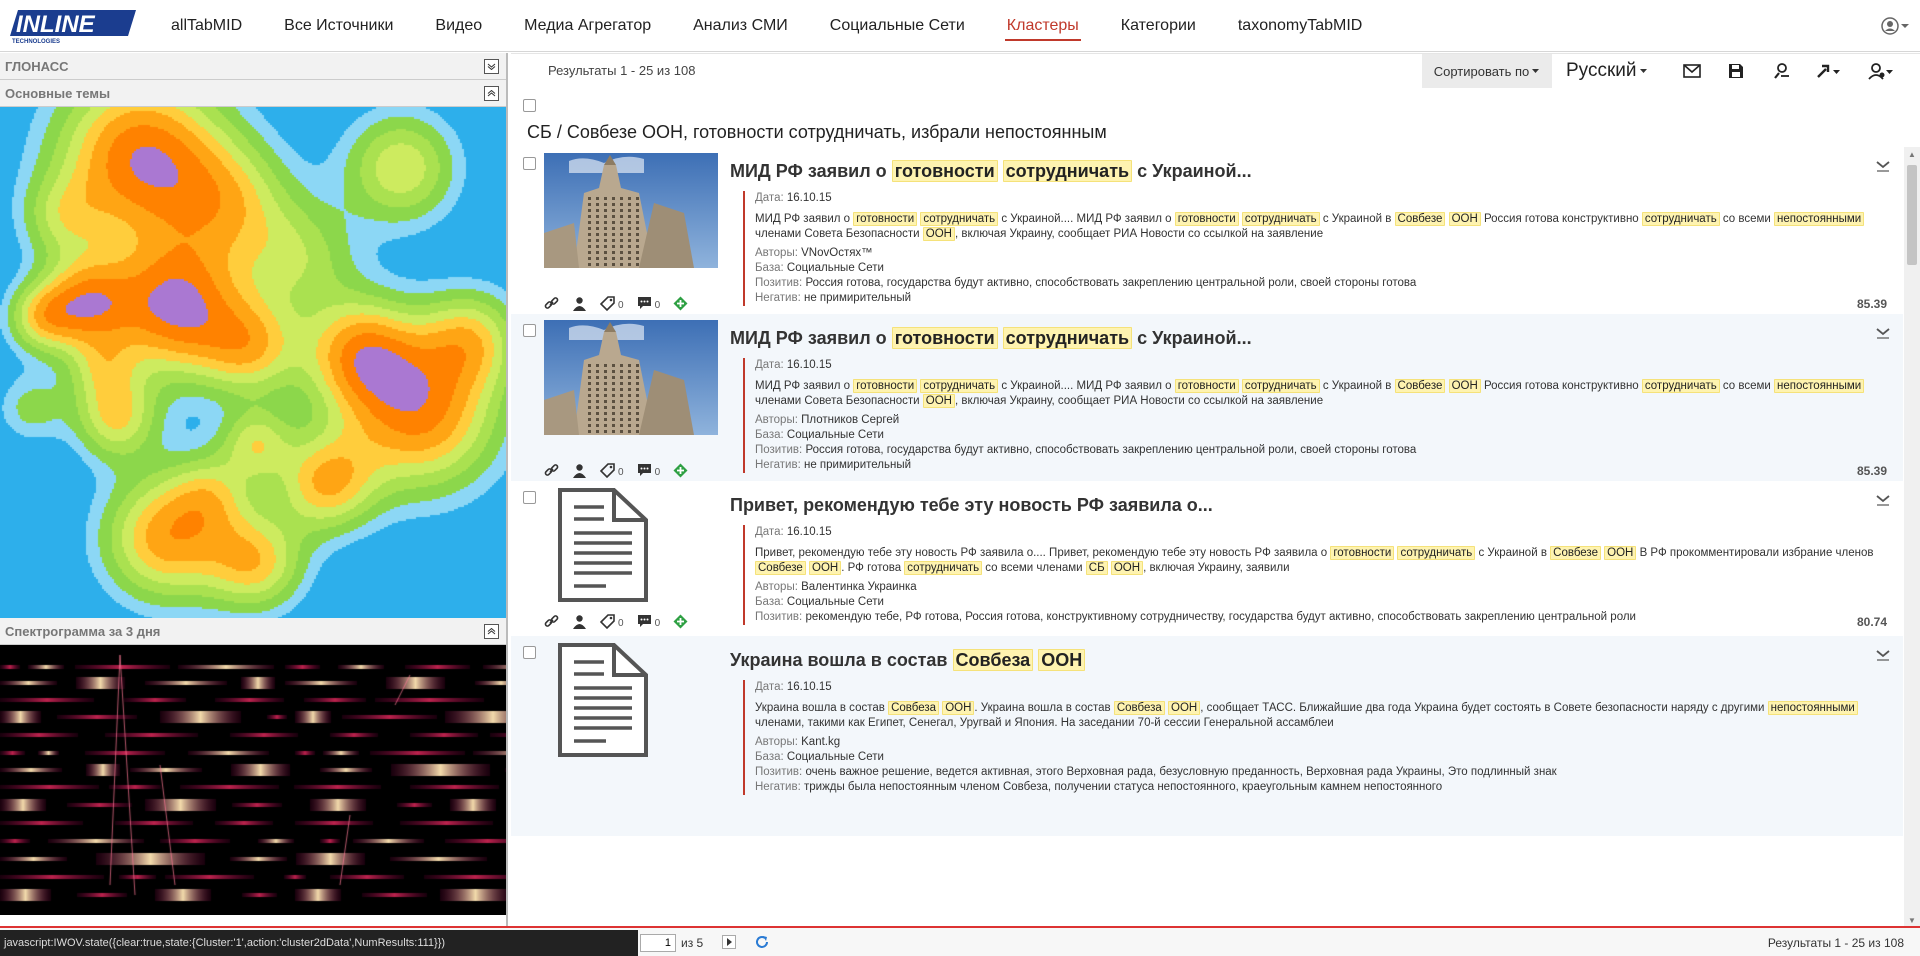  I want to click on nav-tab: taxonomyTabMID, so click(1300, 26).